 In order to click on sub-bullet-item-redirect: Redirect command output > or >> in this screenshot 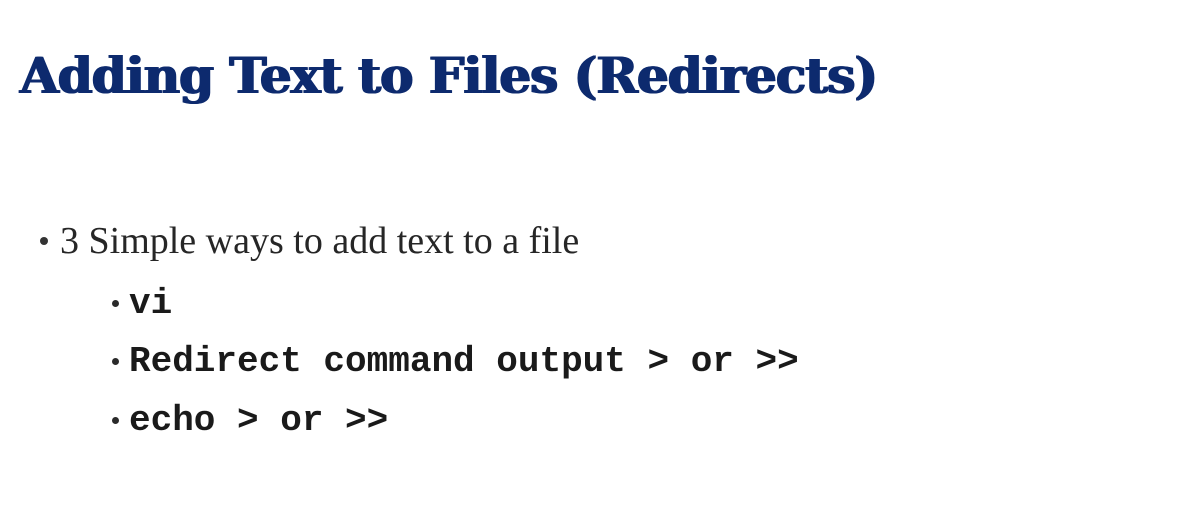, I will do `click(455, 362)`.